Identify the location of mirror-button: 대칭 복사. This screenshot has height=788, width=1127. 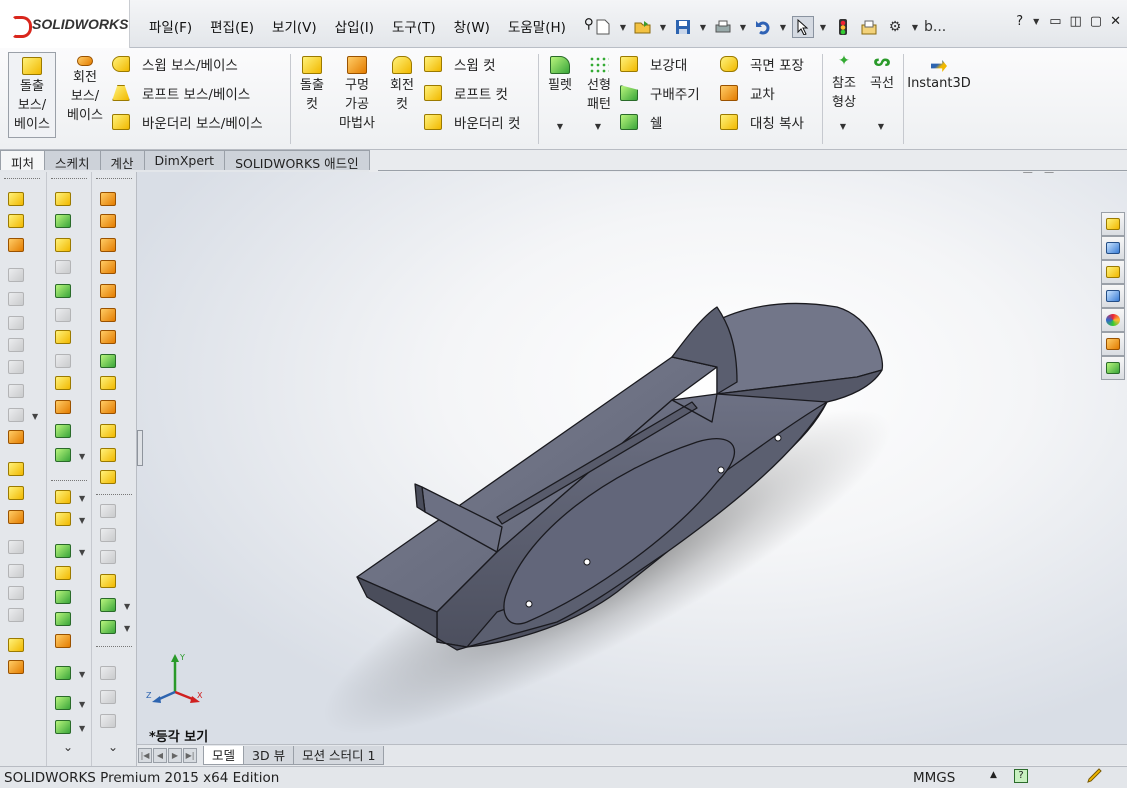
(762, 122).